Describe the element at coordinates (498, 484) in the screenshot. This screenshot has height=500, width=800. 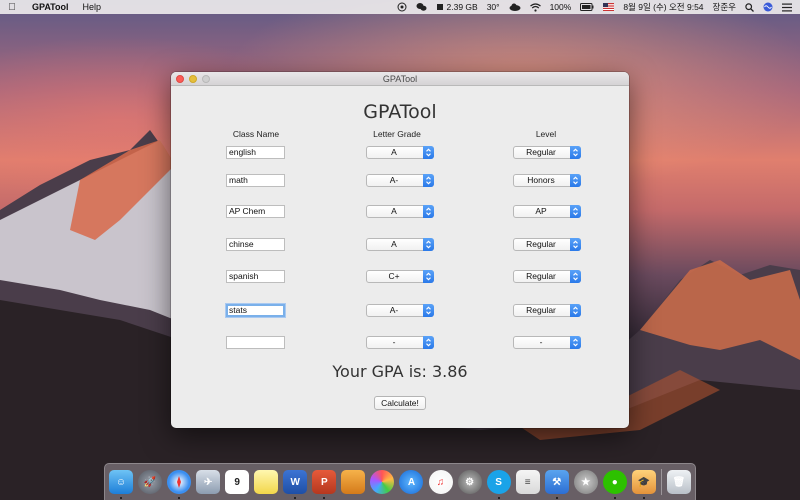
I see `skype-icon: S` at that location.